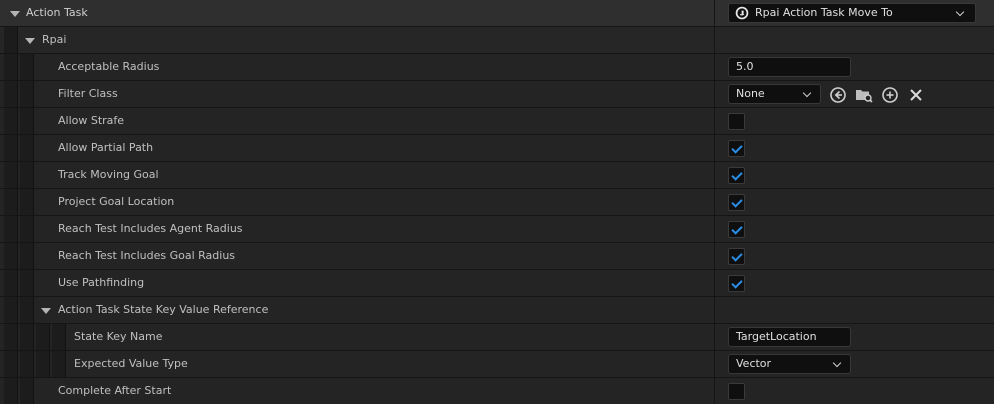 The width and height of the screenshot is (994, 404). I want to click on property-label: Complete After Start, so click(115, 390).